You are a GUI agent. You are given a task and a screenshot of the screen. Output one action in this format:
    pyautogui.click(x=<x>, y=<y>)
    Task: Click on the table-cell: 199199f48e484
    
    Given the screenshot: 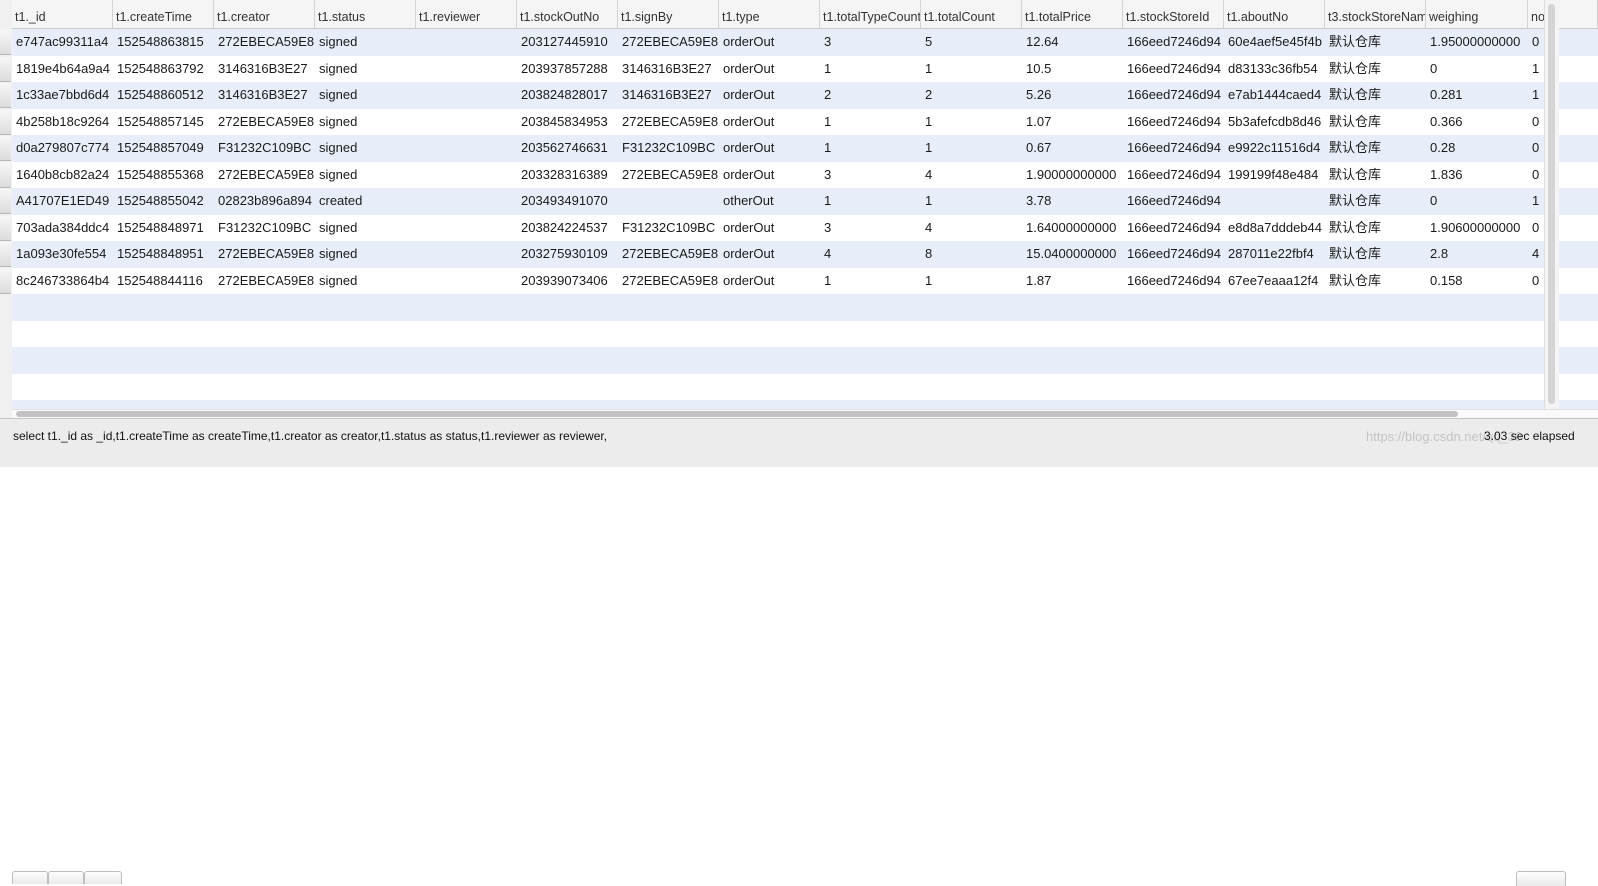 What is the action you would take?
    pyautogui.click(x=1274, y=175)
    